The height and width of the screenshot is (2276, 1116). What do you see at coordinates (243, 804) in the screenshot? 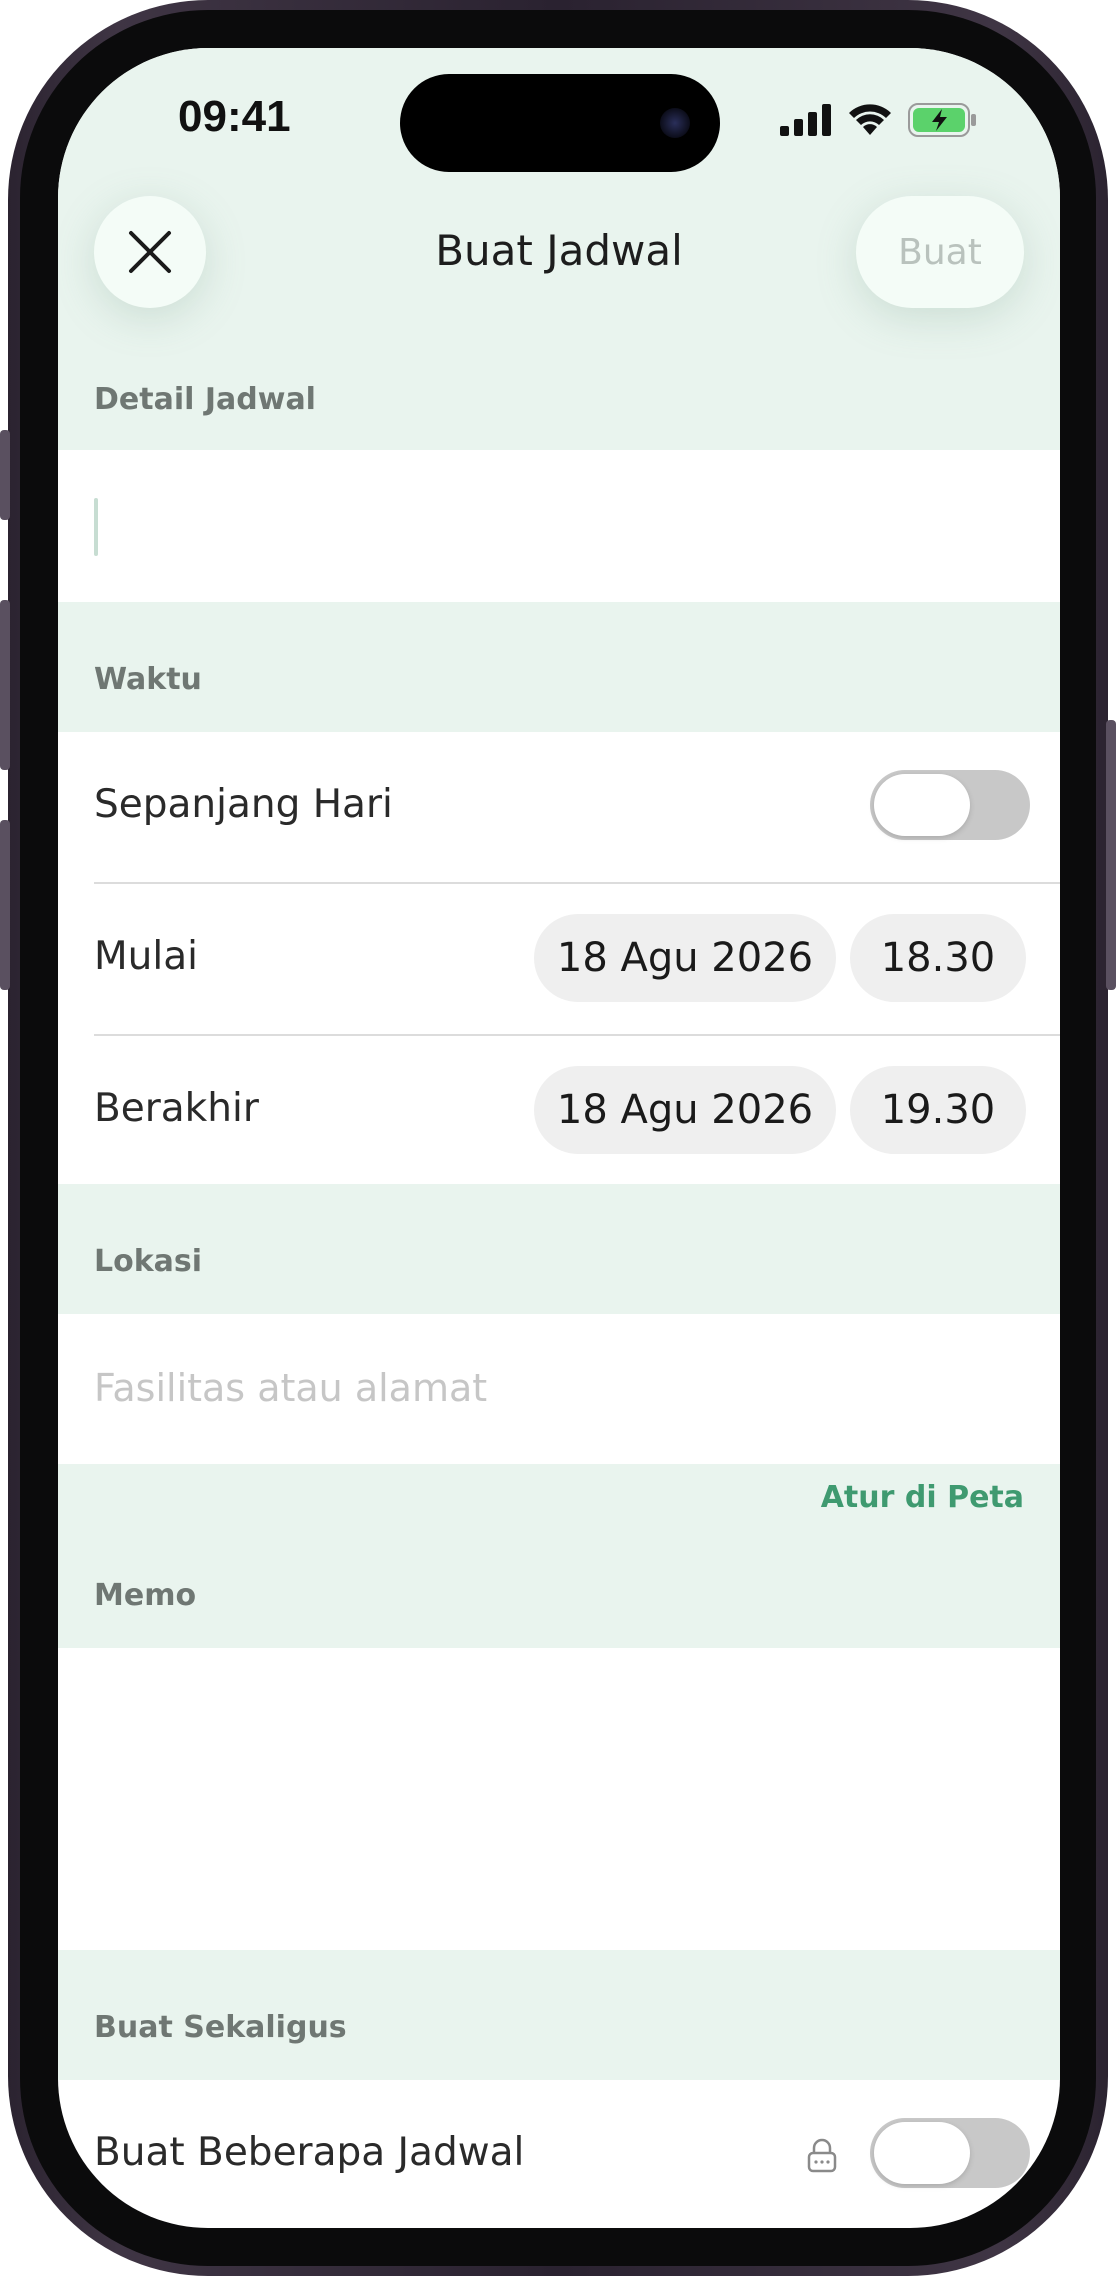
I see `all-day-label: Sepanjang Hari` at bounding box center [243, 804].